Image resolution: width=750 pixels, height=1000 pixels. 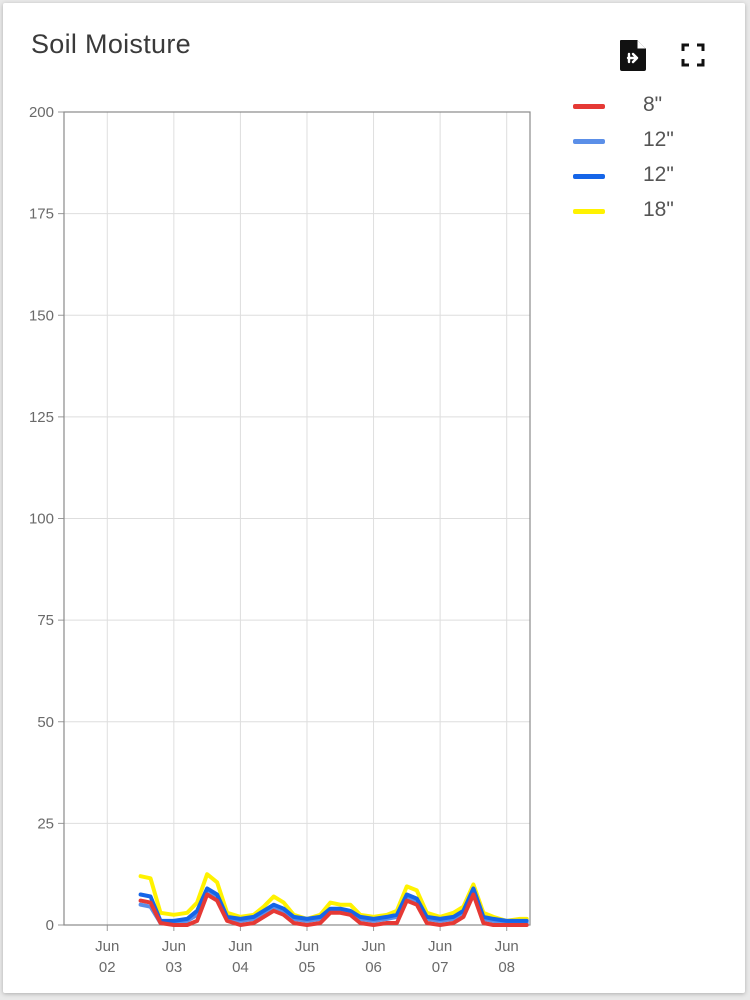 What do you see at coordinates (45, 722) in the screenshot?
I see `y-tick-label: 50` at bounding box center [45, 722].